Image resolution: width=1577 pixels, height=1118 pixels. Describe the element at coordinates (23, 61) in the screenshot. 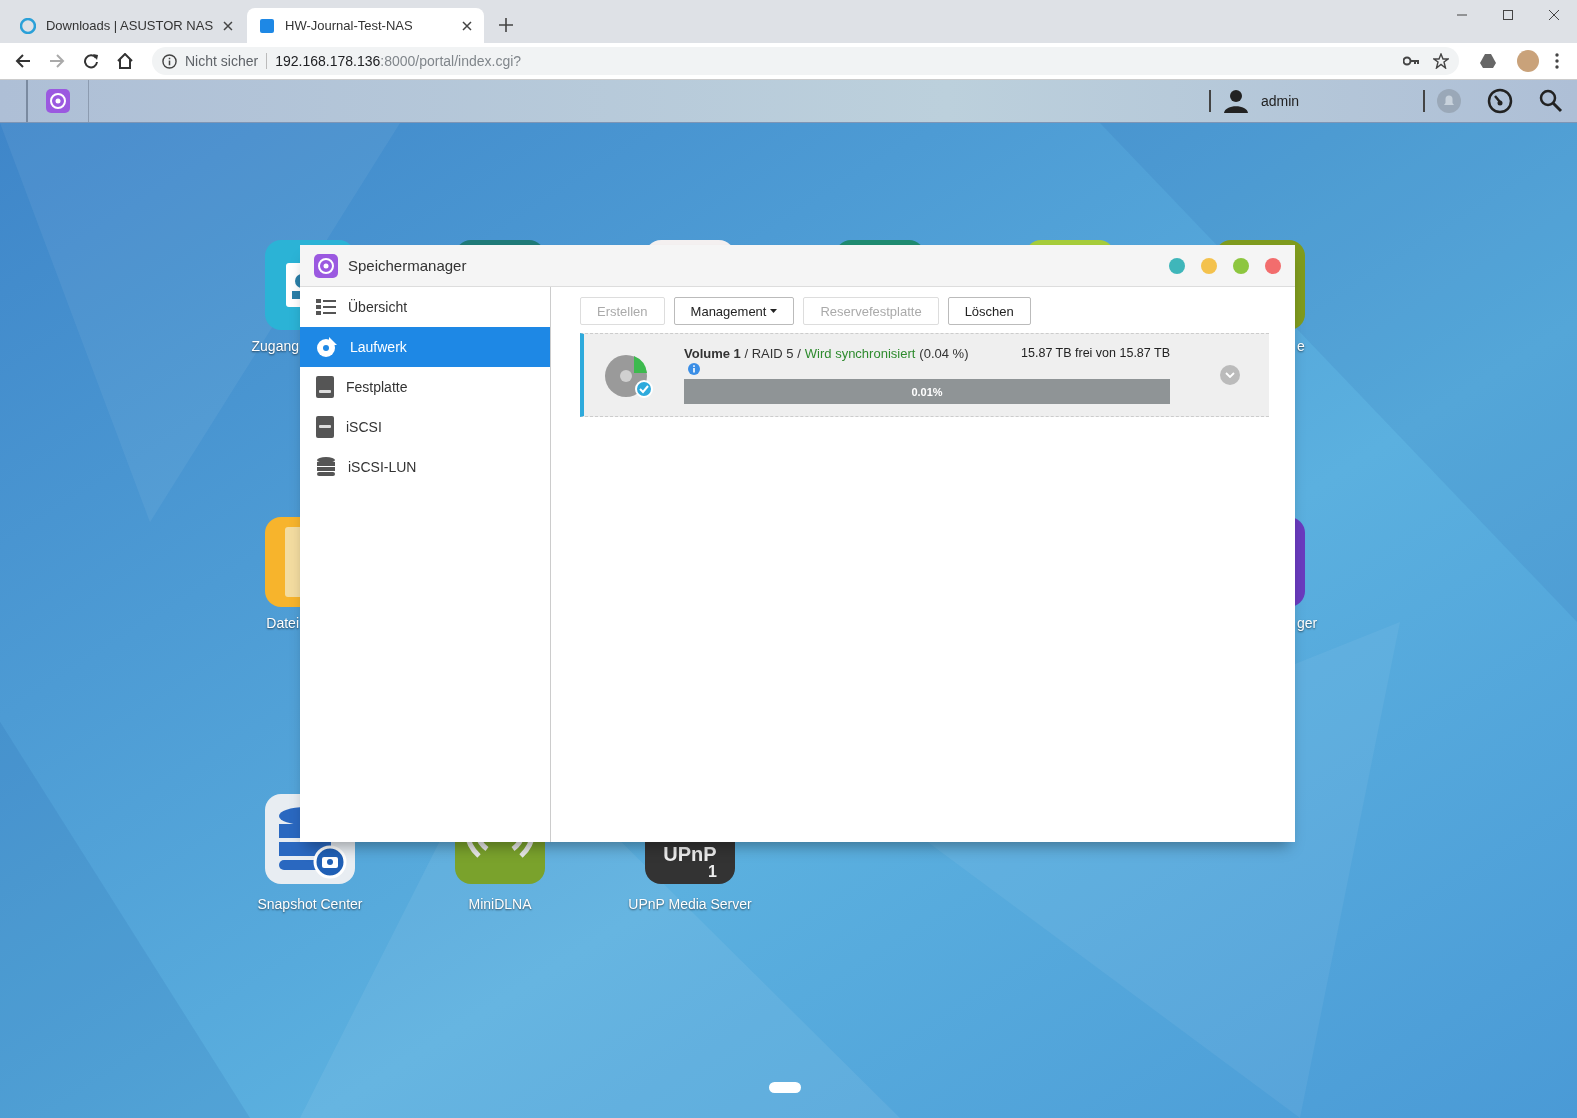

I see `back-arrow-icon` at that location.